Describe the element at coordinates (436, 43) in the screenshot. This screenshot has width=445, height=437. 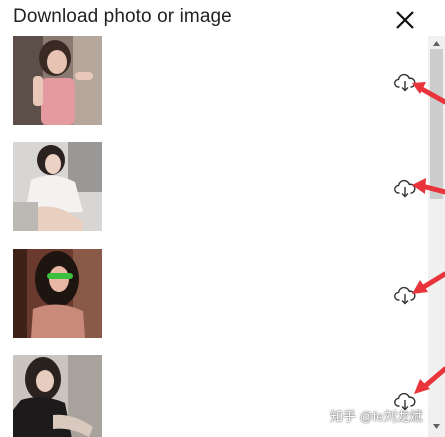
I see `scroll-up-arrow-icon` at that location.